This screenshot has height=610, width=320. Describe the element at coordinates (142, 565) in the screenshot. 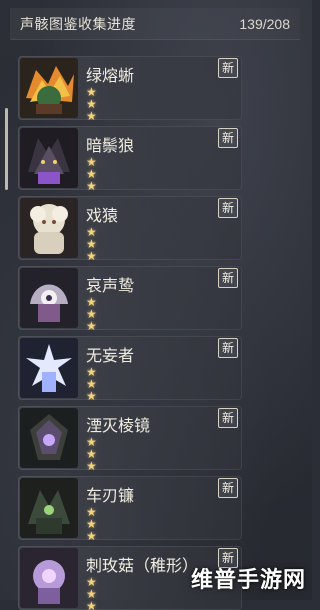

I see `echo-name: 刺玫菇（稚形）` at that location.